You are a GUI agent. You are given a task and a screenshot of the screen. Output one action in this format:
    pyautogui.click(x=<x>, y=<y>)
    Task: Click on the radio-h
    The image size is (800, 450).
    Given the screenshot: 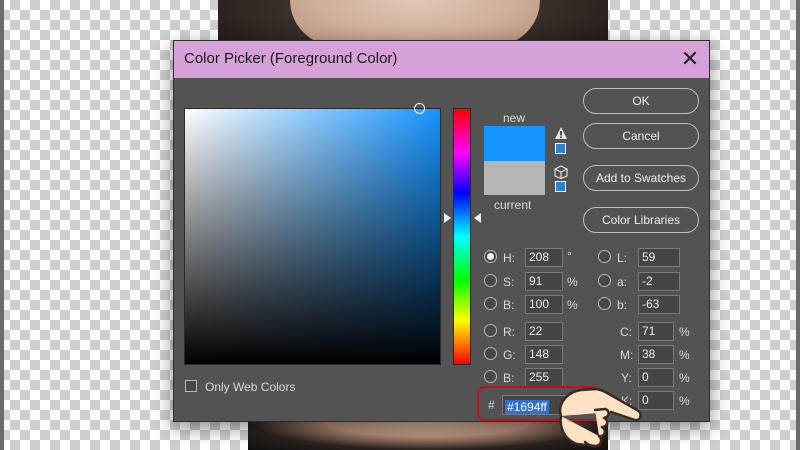 What is the action you would take?
    pyautogui.click(x=490, y=256)
    